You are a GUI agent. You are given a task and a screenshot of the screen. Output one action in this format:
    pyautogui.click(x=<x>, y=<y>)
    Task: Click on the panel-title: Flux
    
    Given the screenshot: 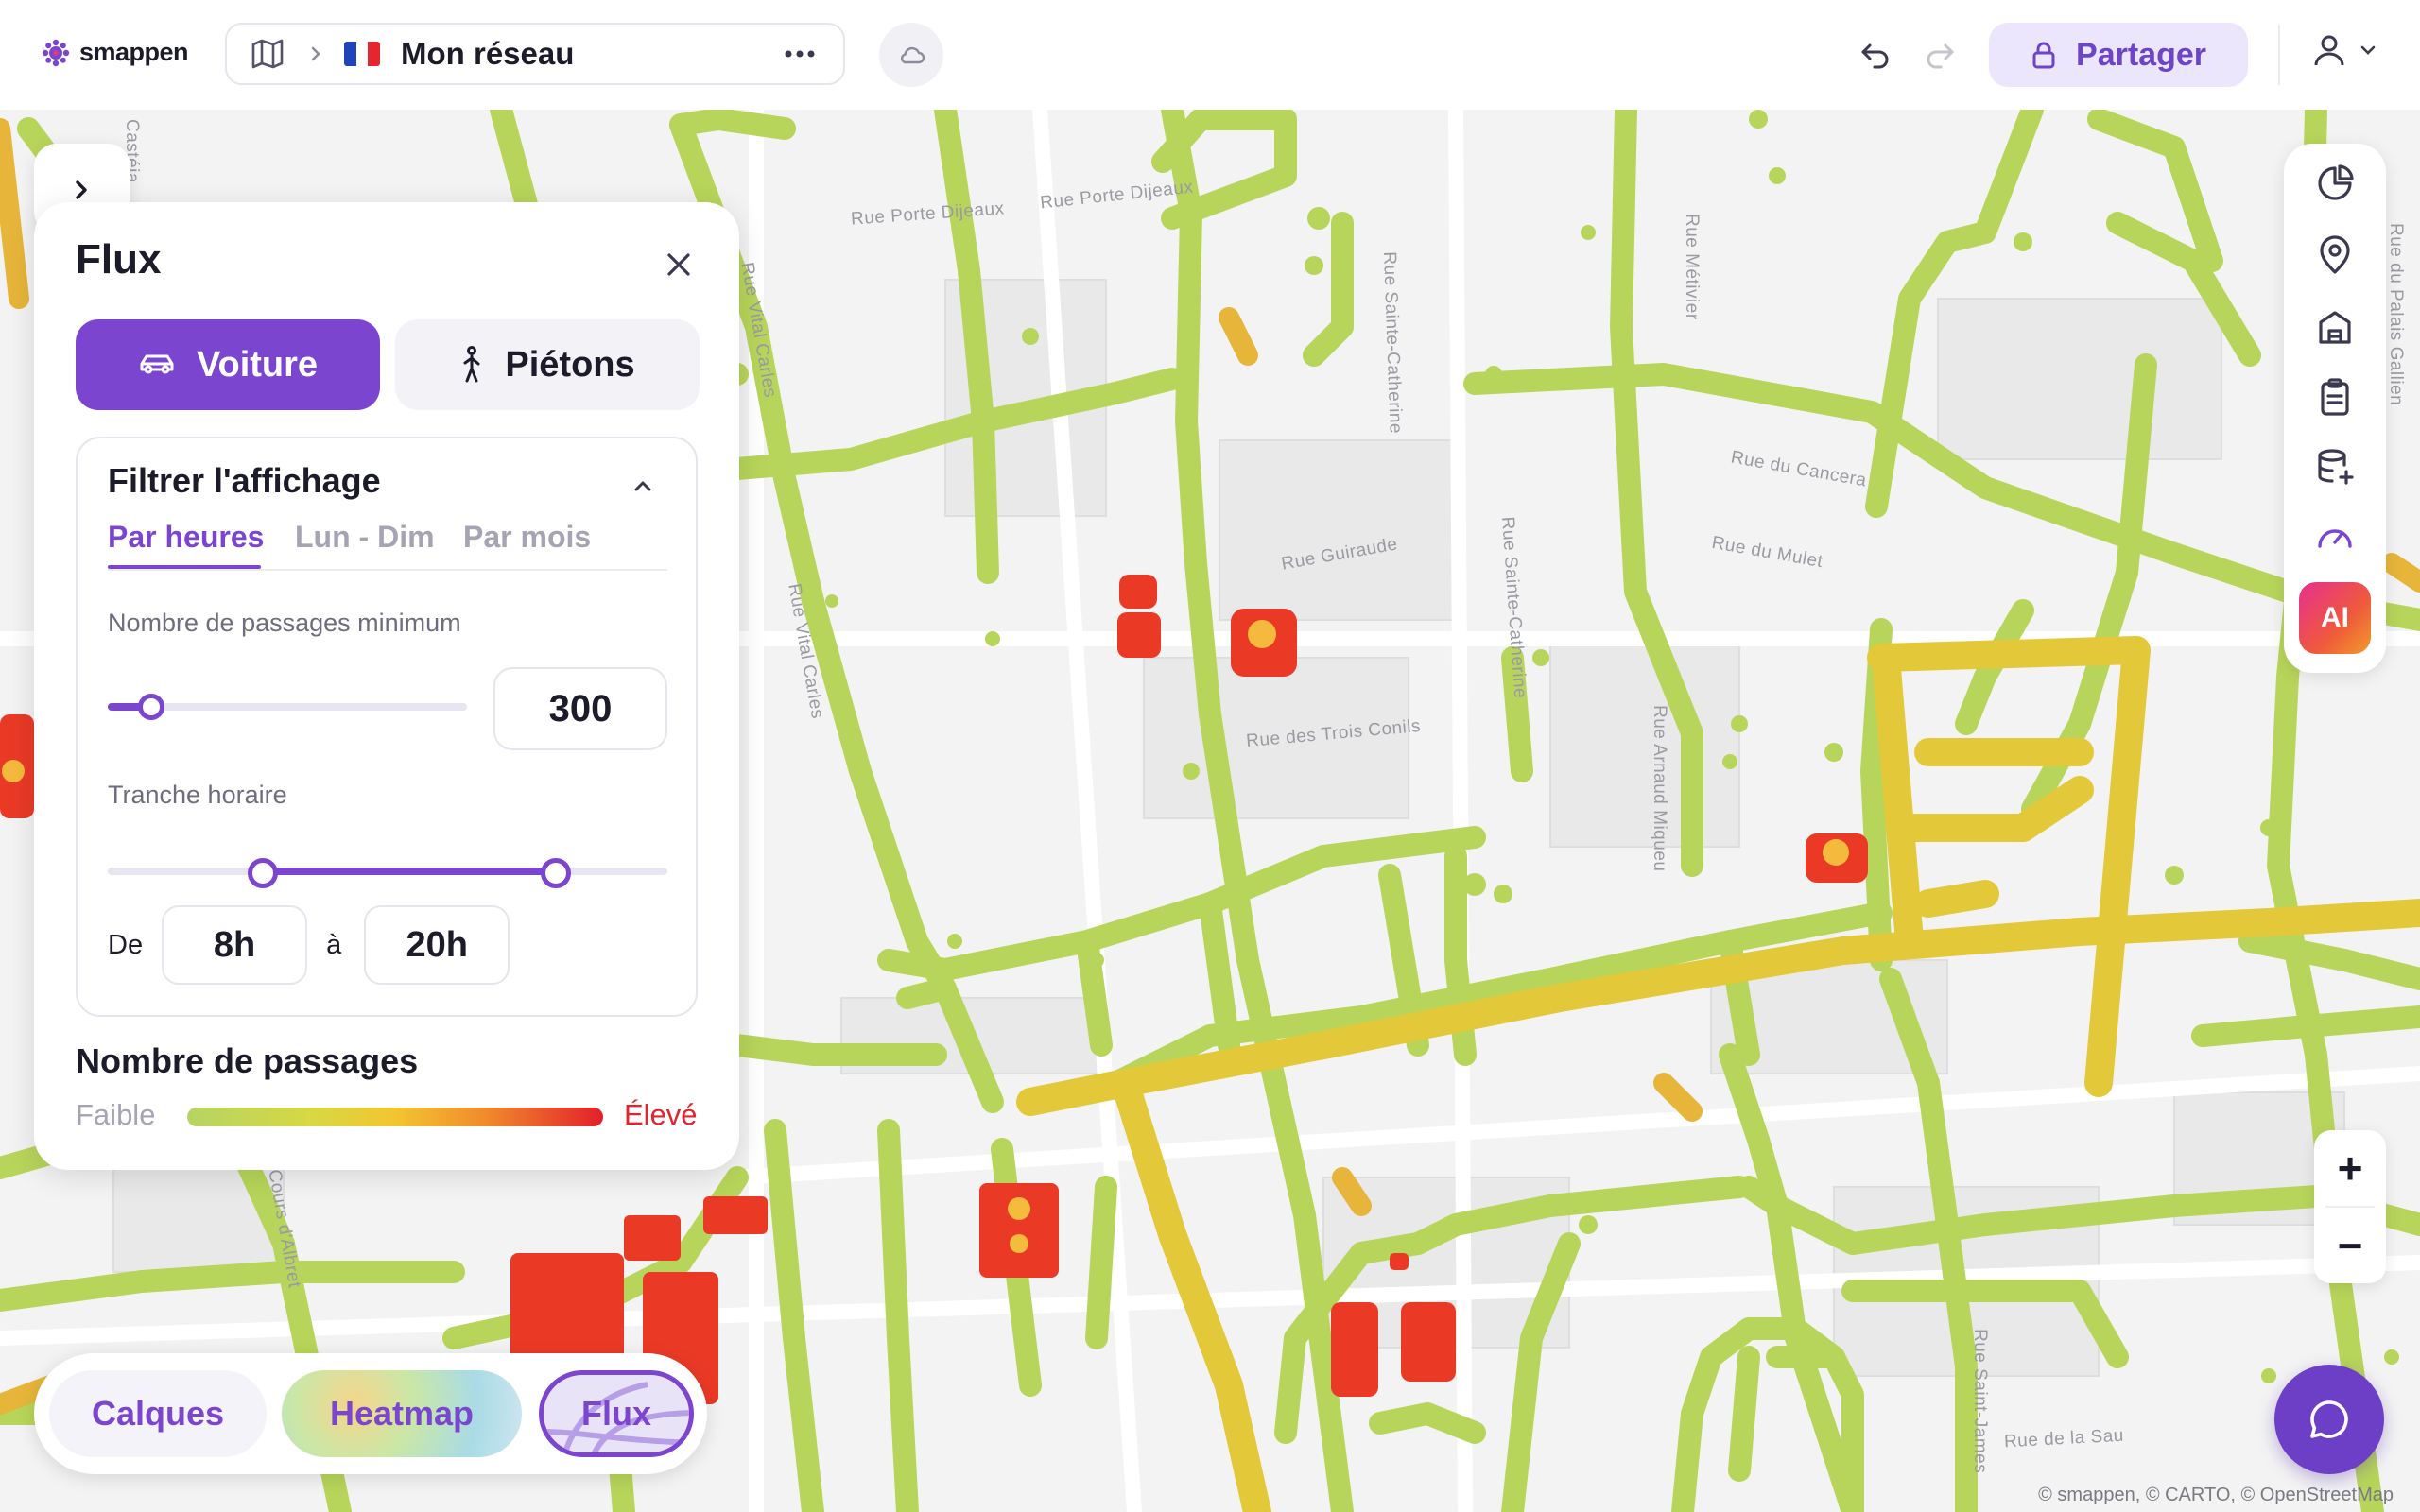 What is the action you would take?
    pyautogui.click(x=119, y=259)
    